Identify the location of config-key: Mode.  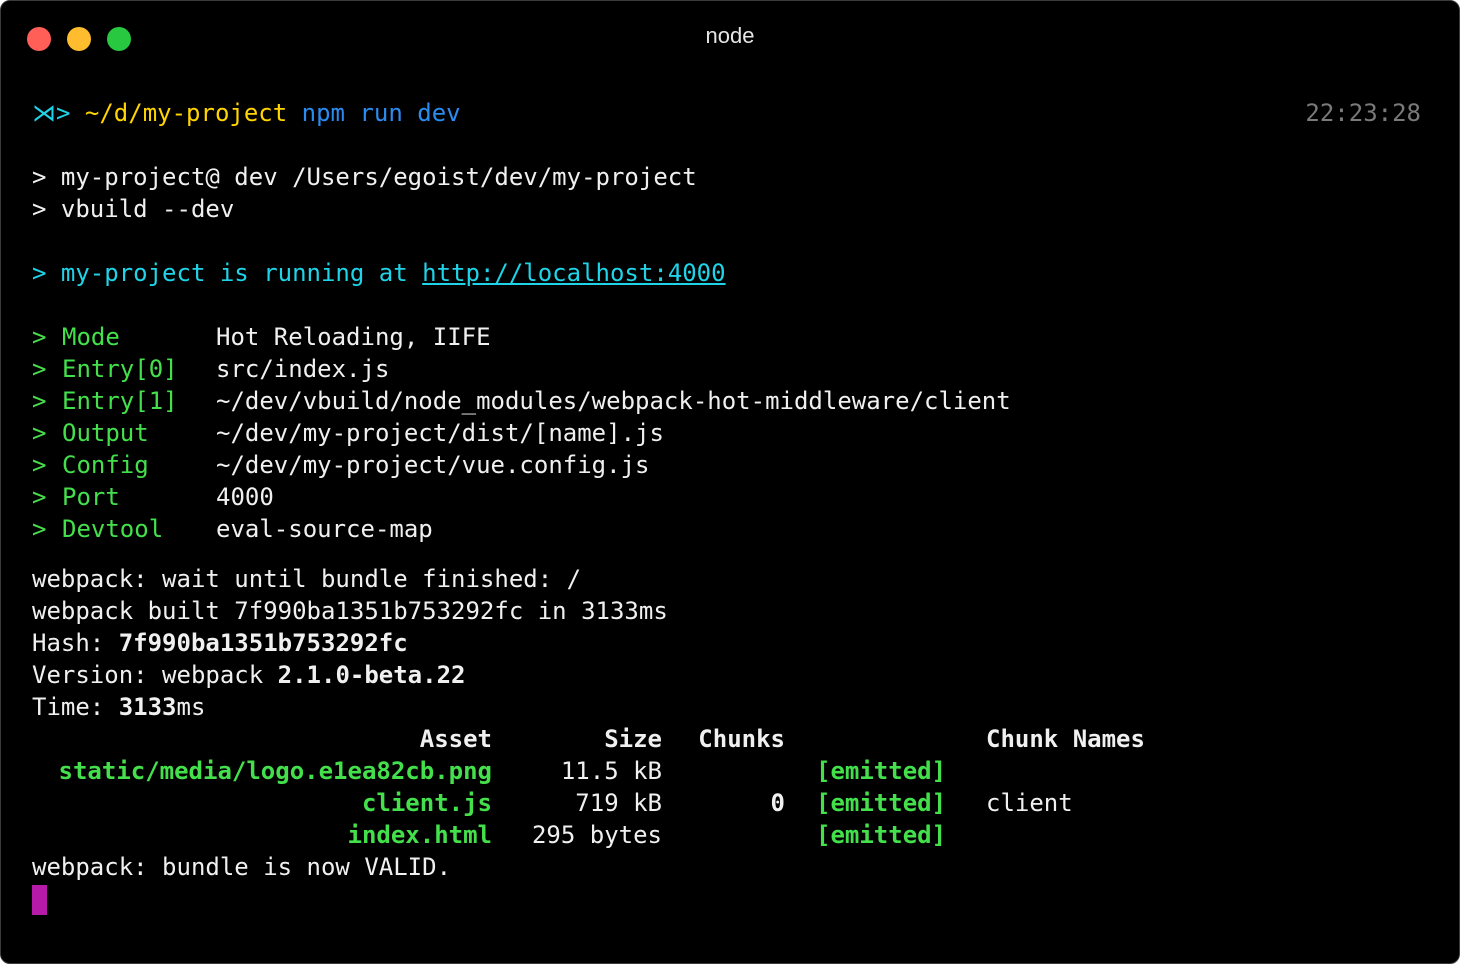
(91, 337).